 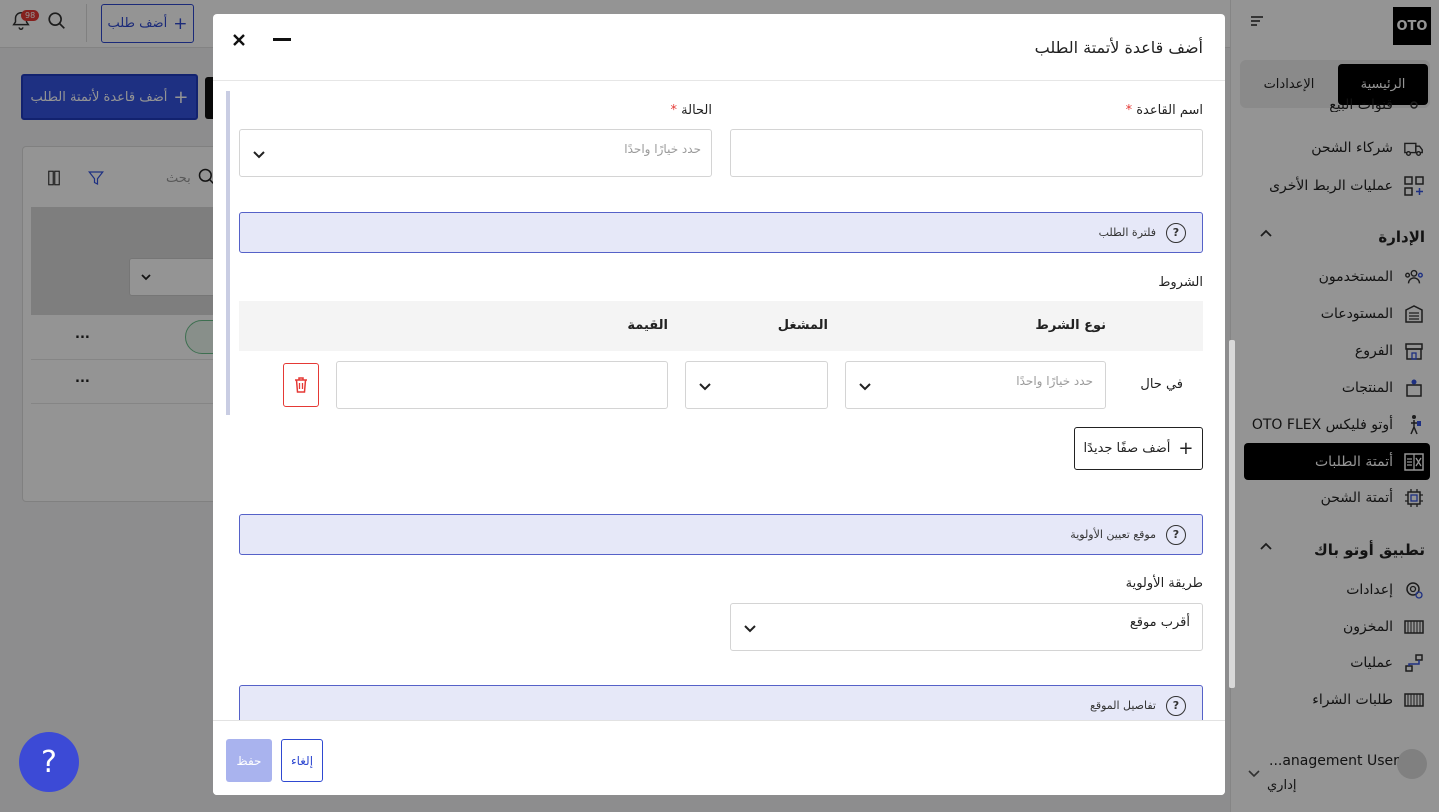 What do you see at coordinates (1054, 381) in the screenshot?
I see `condition-type-placeholder: حدد خيارًا واحدًا` at bounding box center [1054, 381].